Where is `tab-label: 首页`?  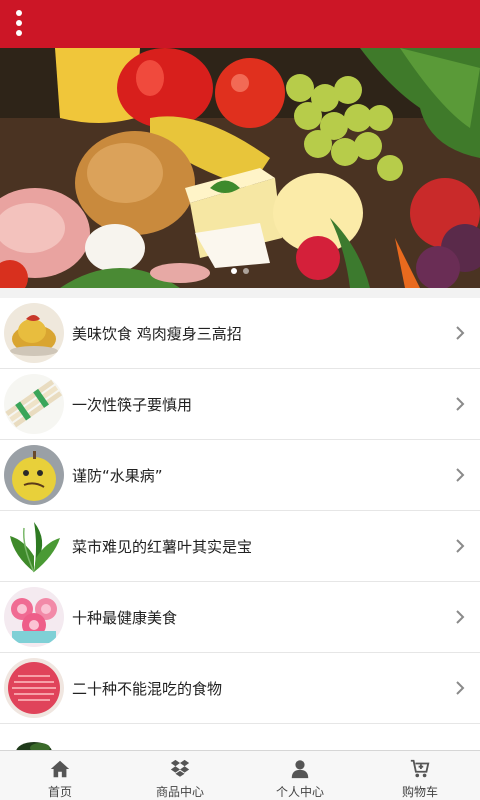
tab-label: 首页 is located at coordinates (59, 792).